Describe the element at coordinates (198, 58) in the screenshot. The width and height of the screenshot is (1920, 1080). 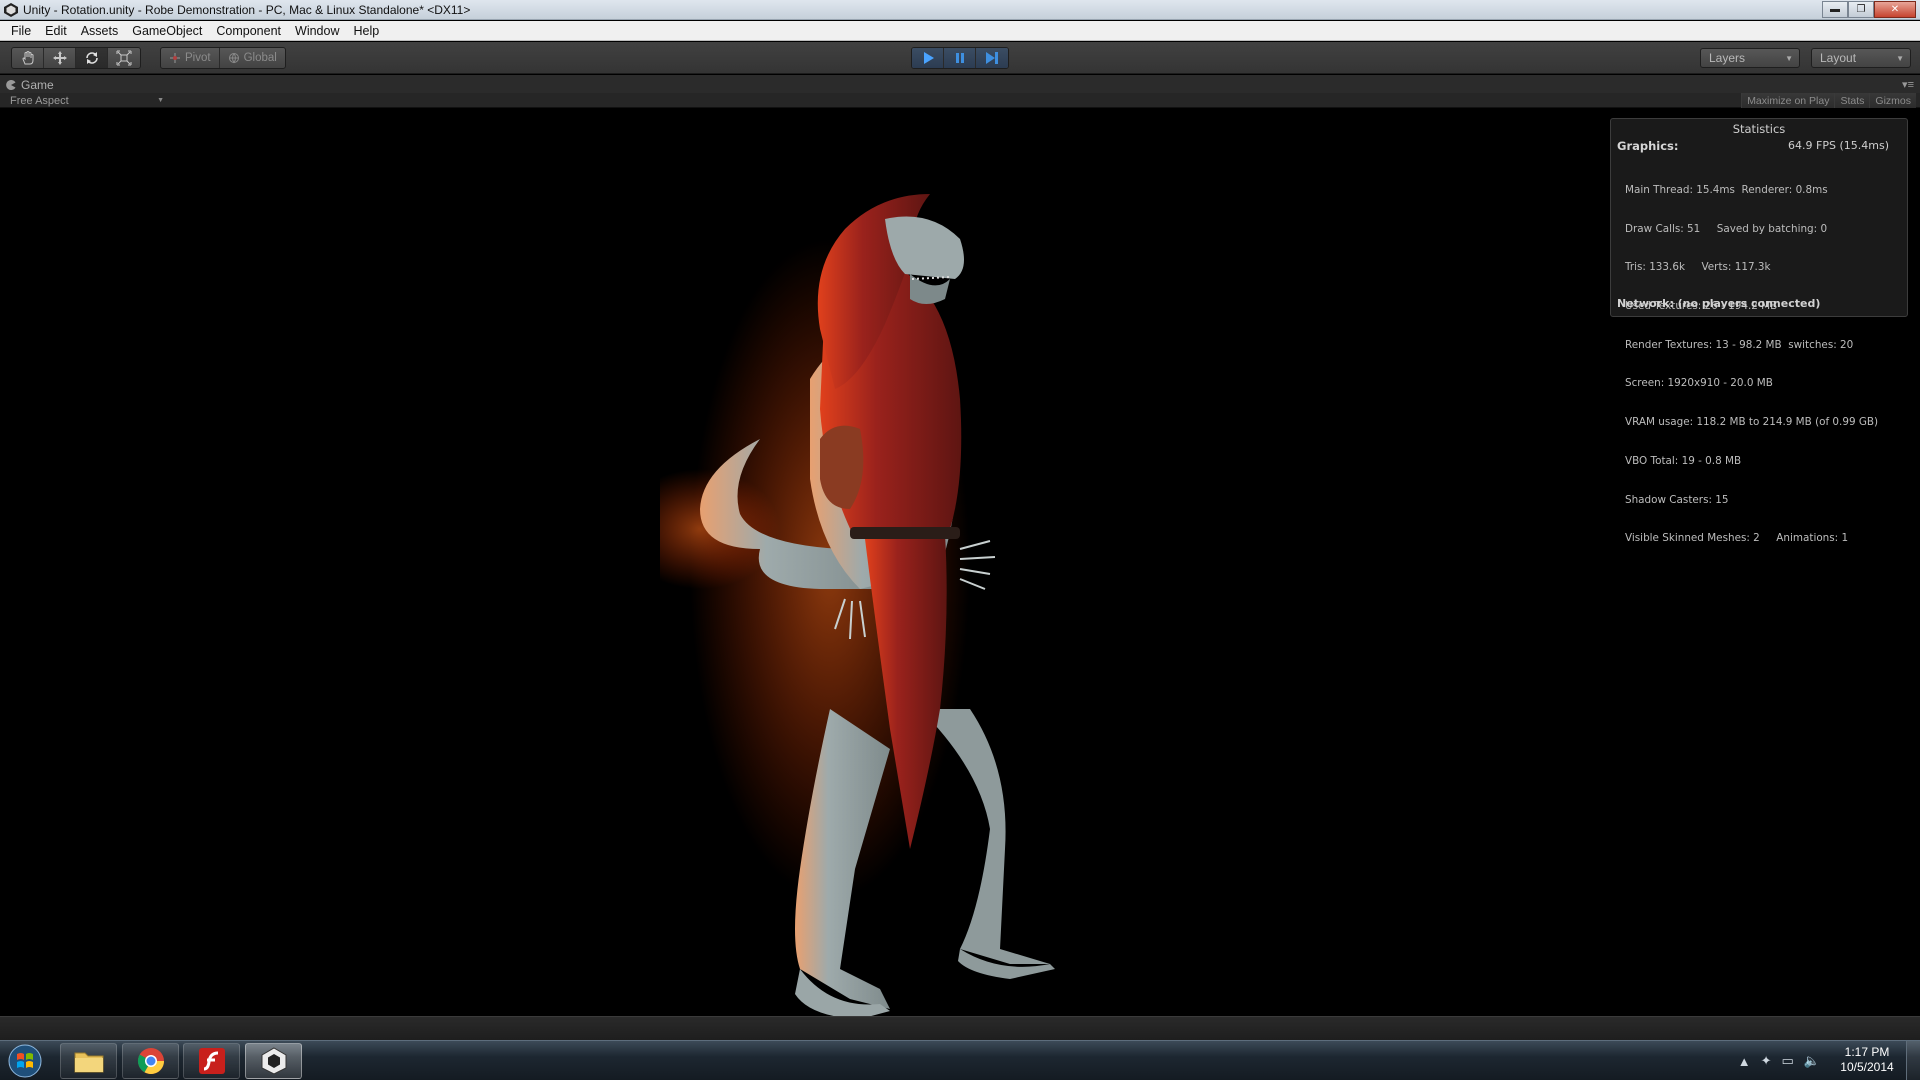
I see `pivot-label: Pivot` at that location.